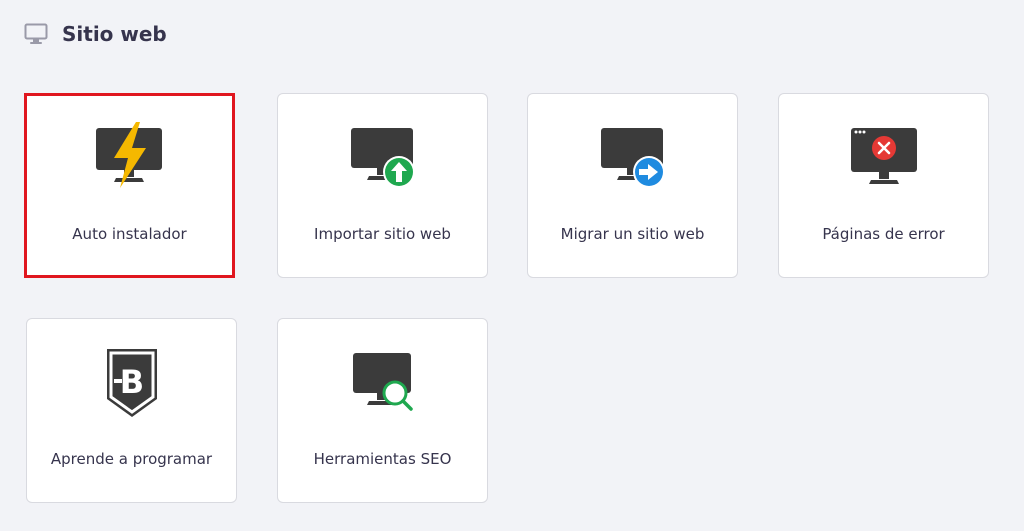 This screenshot has width=1024, height=531. Describe the element at coordinates (633, 157) in the screenshot. I see `monitor-arrow-right-icon` at that location.